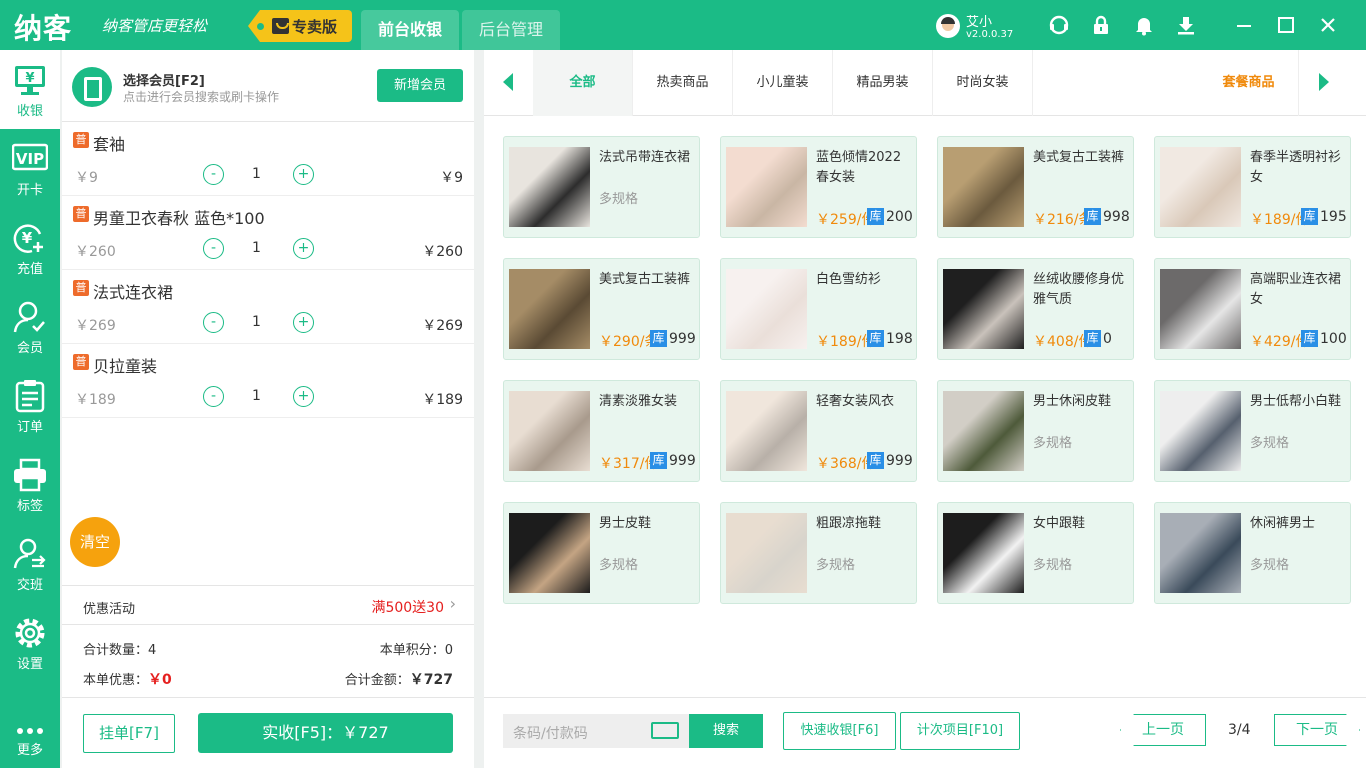 This screenshot has height=768, width=1366. Describe the element at coordinates (665, 730) in the screenshot. I see `keyboard-icon` at that location.